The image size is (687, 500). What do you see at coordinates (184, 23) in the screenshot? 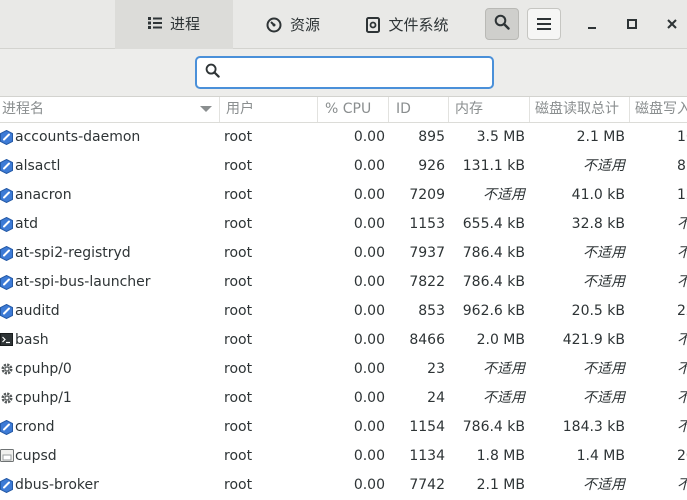
I see `tab-label: 进程` at bounding box center [184, 23].